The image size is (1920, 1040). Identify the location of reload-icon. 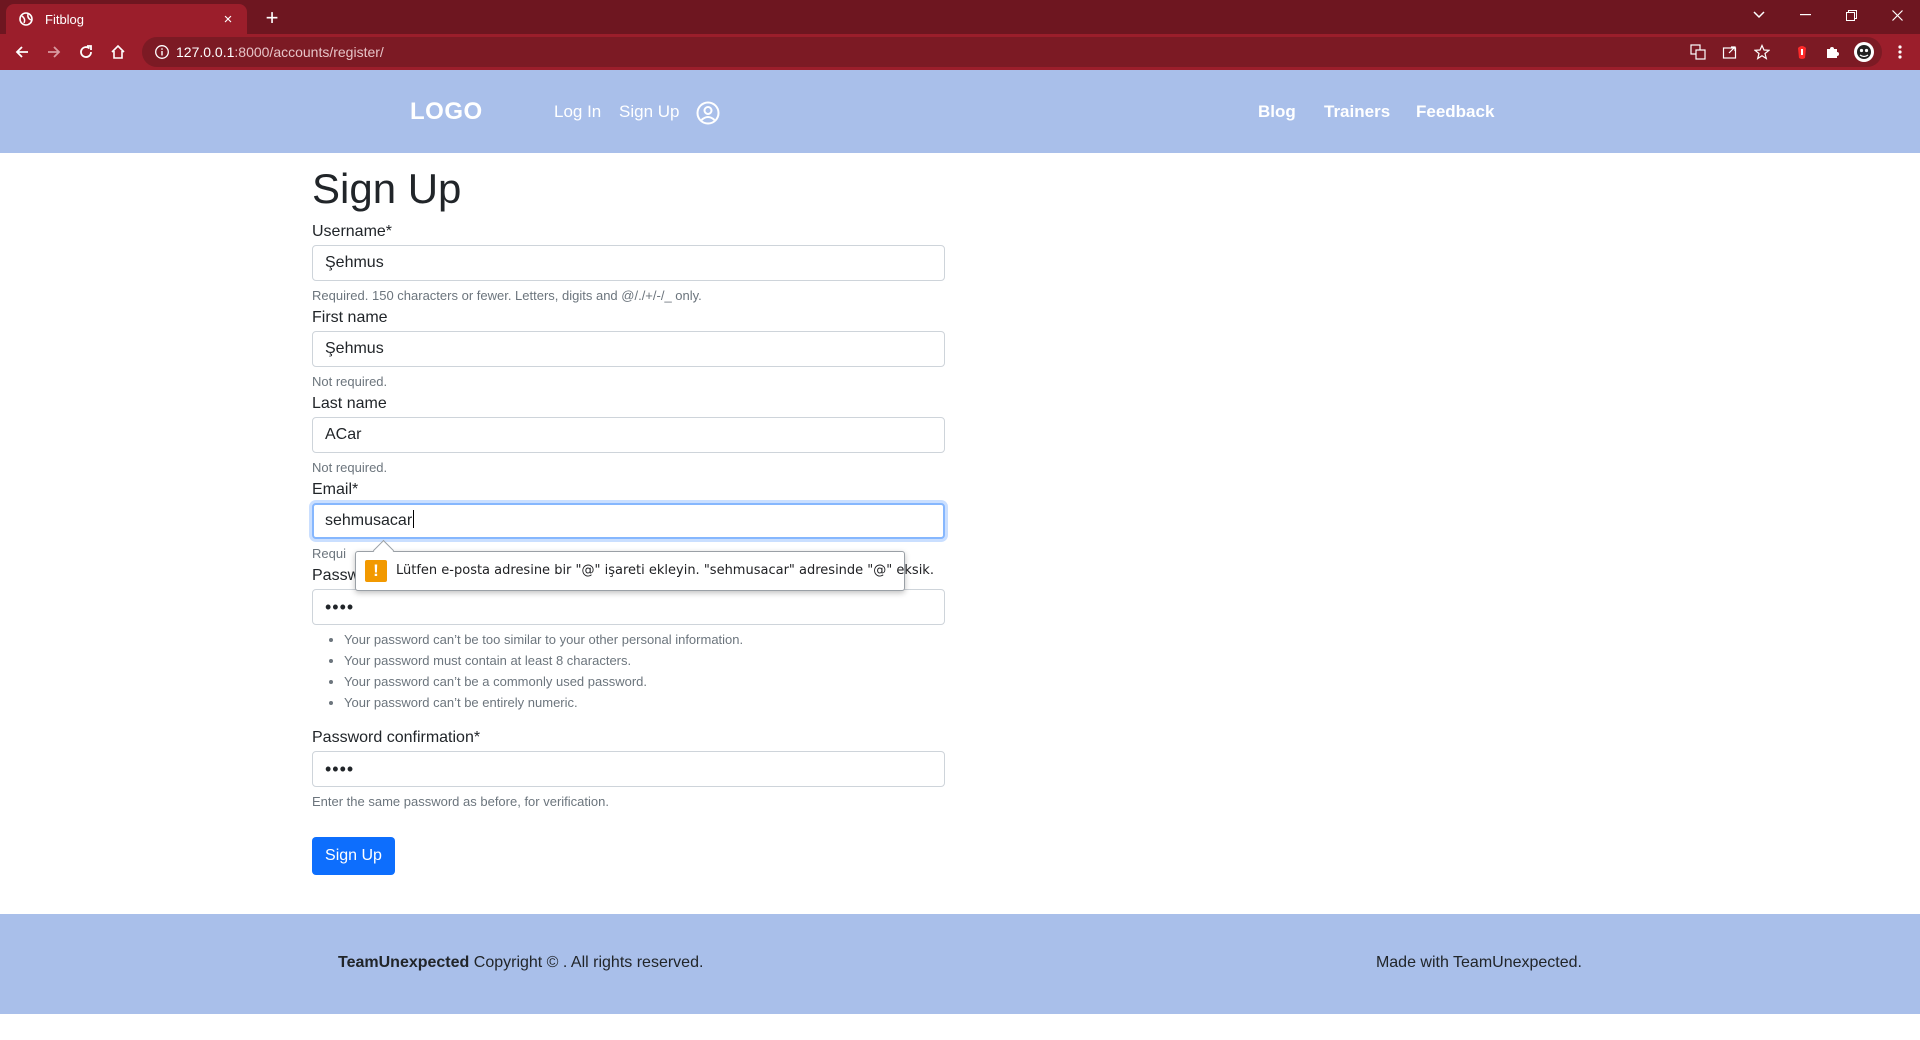
(86, 52).